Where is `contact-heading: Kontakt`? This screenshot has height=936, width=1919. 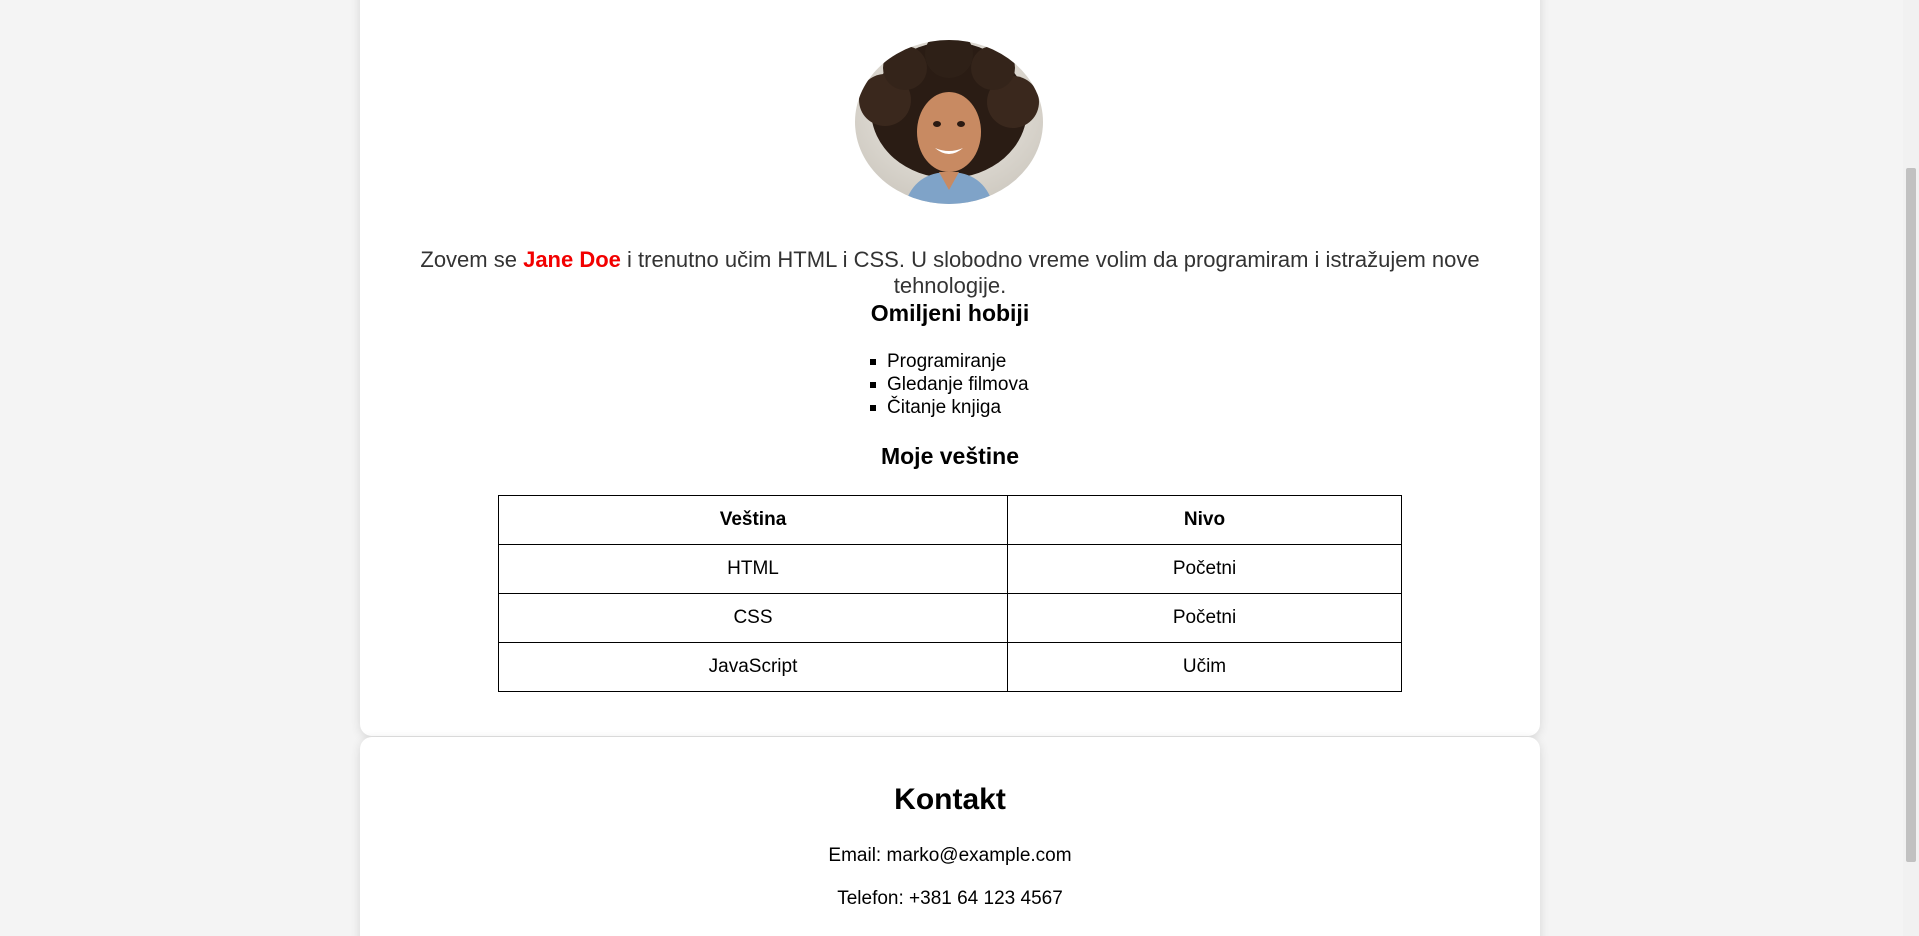
contact-heading: Kontakt is located at coordinates (950, 799).